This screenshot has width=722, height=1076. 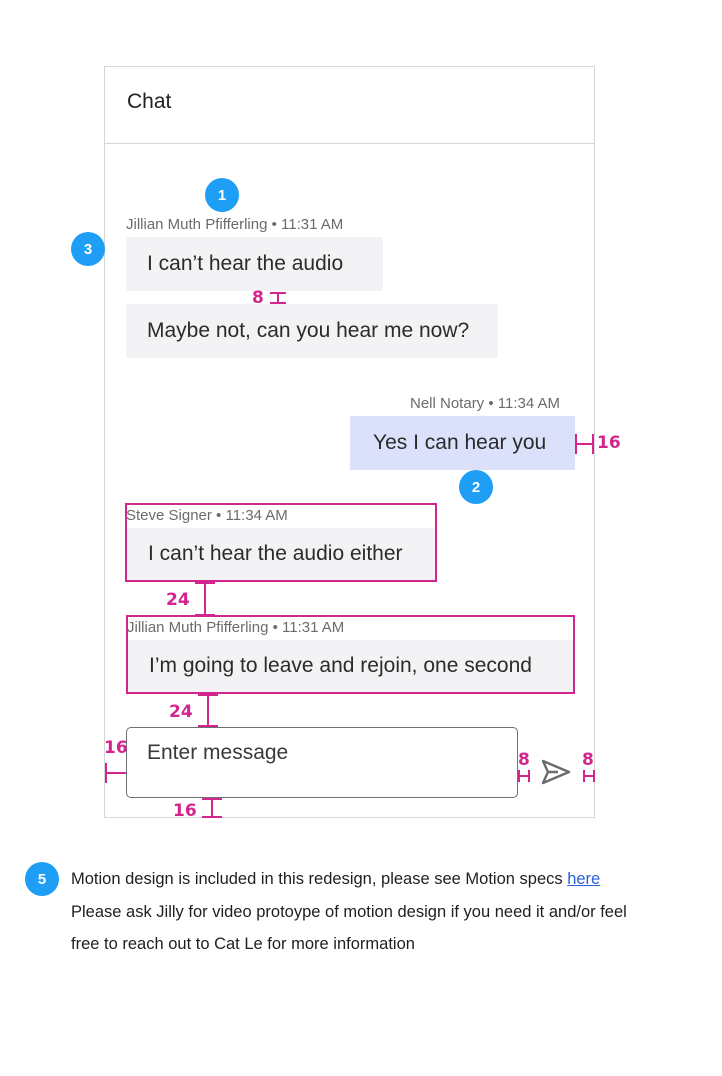 What do you see at coordinates (149, 101) in the screenshot?
I see `chat-title: Chat` at bounding box center [149, 101].